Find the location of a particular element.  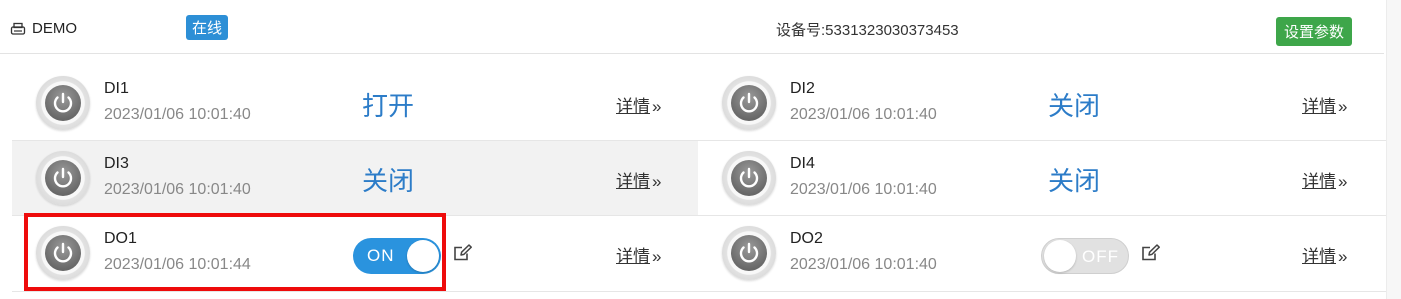

io-cell-di1: DI1 2023/01/06 10:01:40 打开 详情» is located at coordinates (355, 103).